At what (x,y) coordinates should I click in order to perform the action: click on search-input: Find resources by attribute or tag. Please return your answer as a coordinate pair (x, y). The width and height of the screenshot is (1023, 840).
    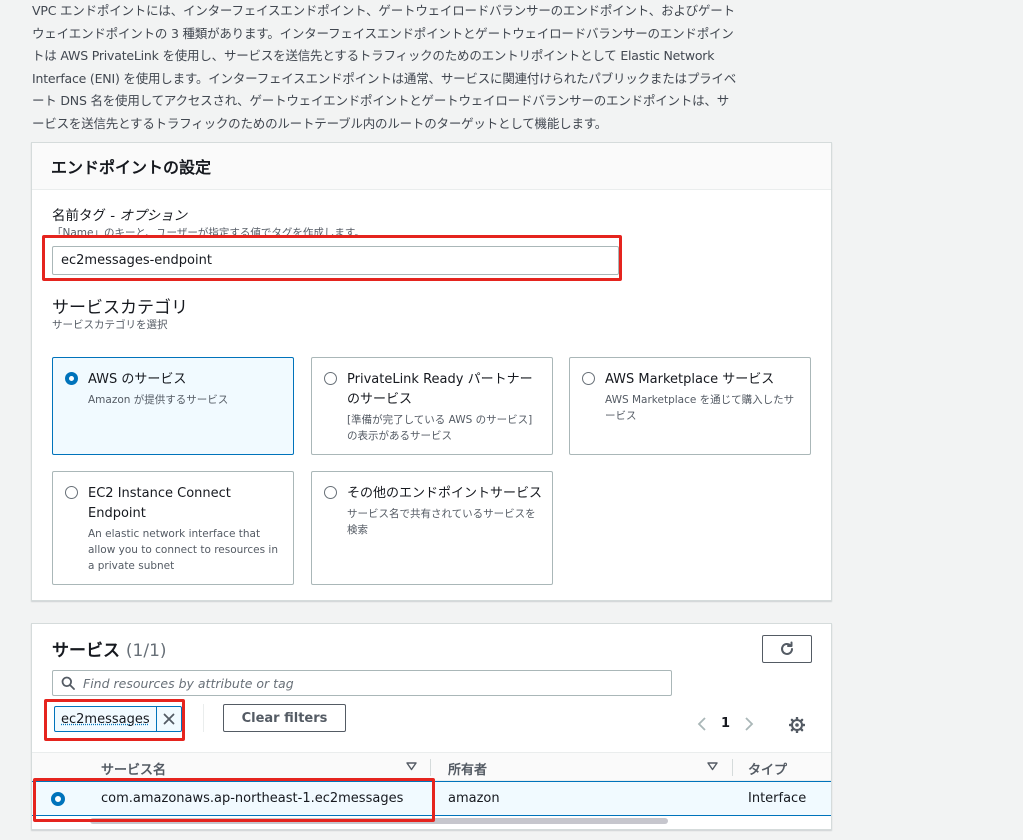
    Looking at the image, I should click on (362, 683).